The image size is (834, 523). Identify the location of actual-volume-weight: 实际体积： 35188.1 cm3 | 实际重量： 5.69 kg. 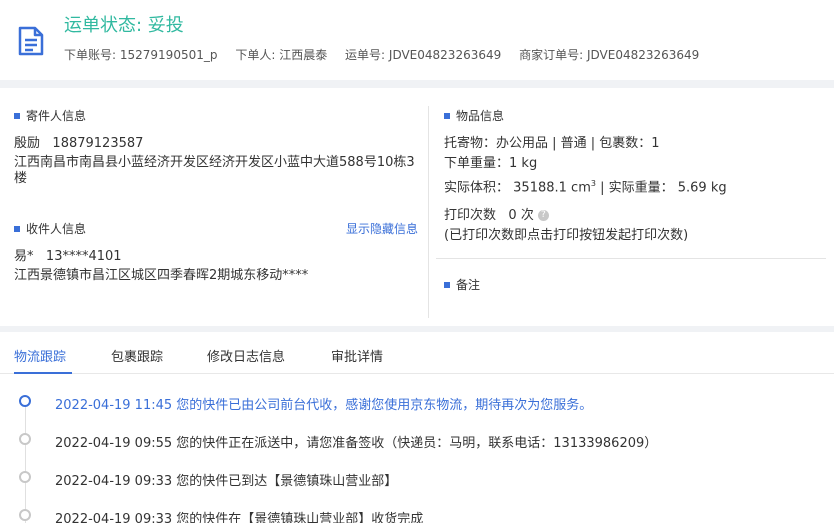
(585, 187).